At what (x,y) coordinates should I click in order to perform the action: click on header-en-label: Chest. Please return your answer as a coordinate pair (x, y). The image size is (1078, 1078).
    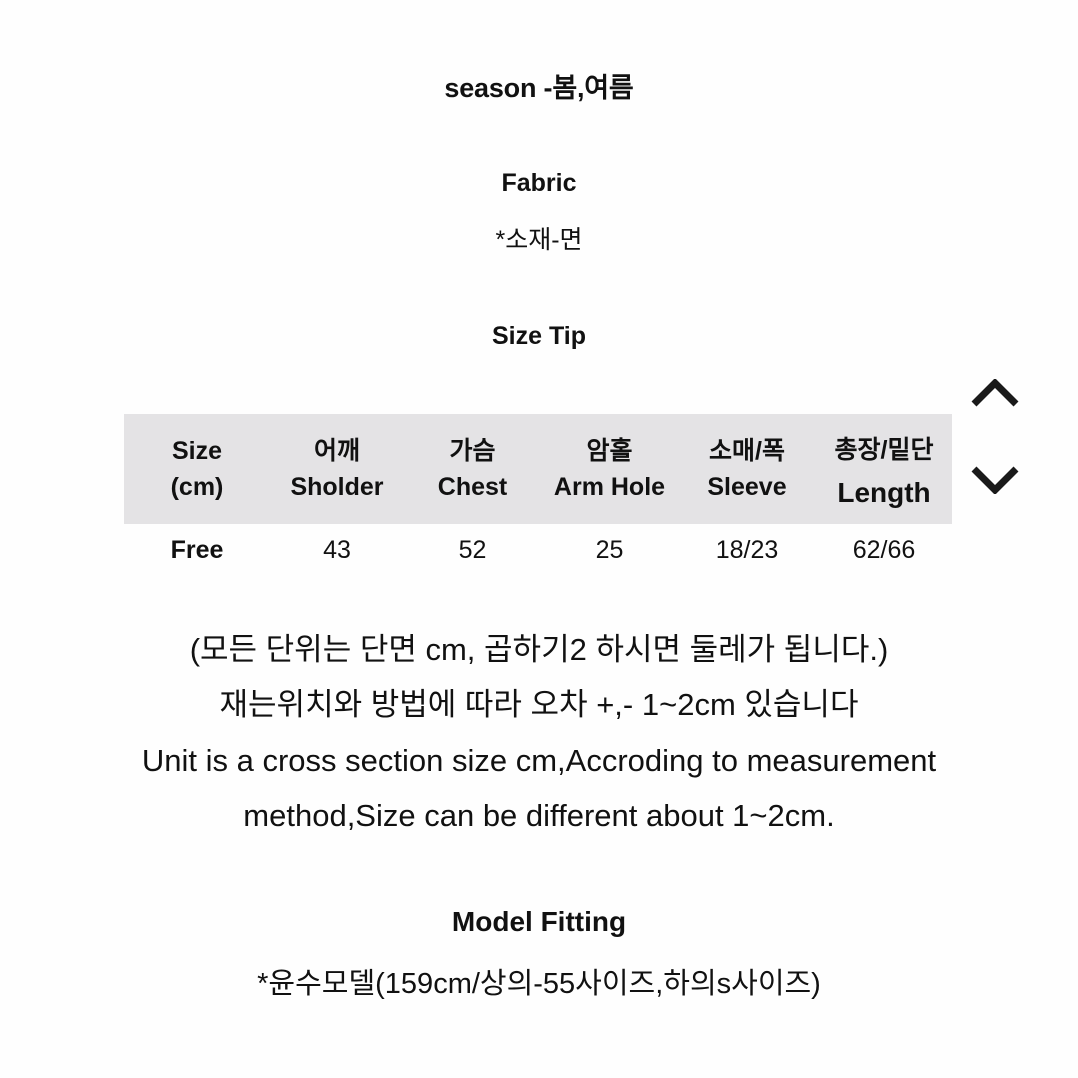
    Looking at the image, I should click on (472, 486).